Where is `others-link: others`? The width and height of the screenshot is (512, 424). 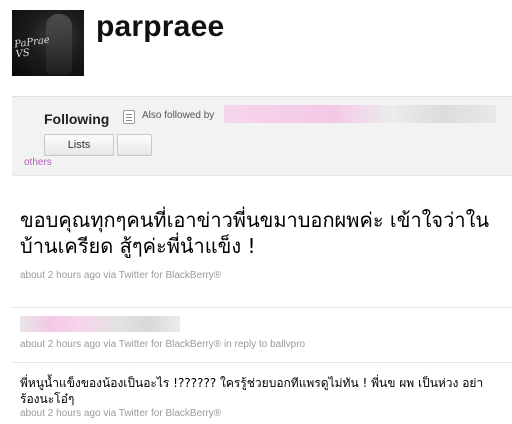 others-link: others is located at coordinates (38, 162).